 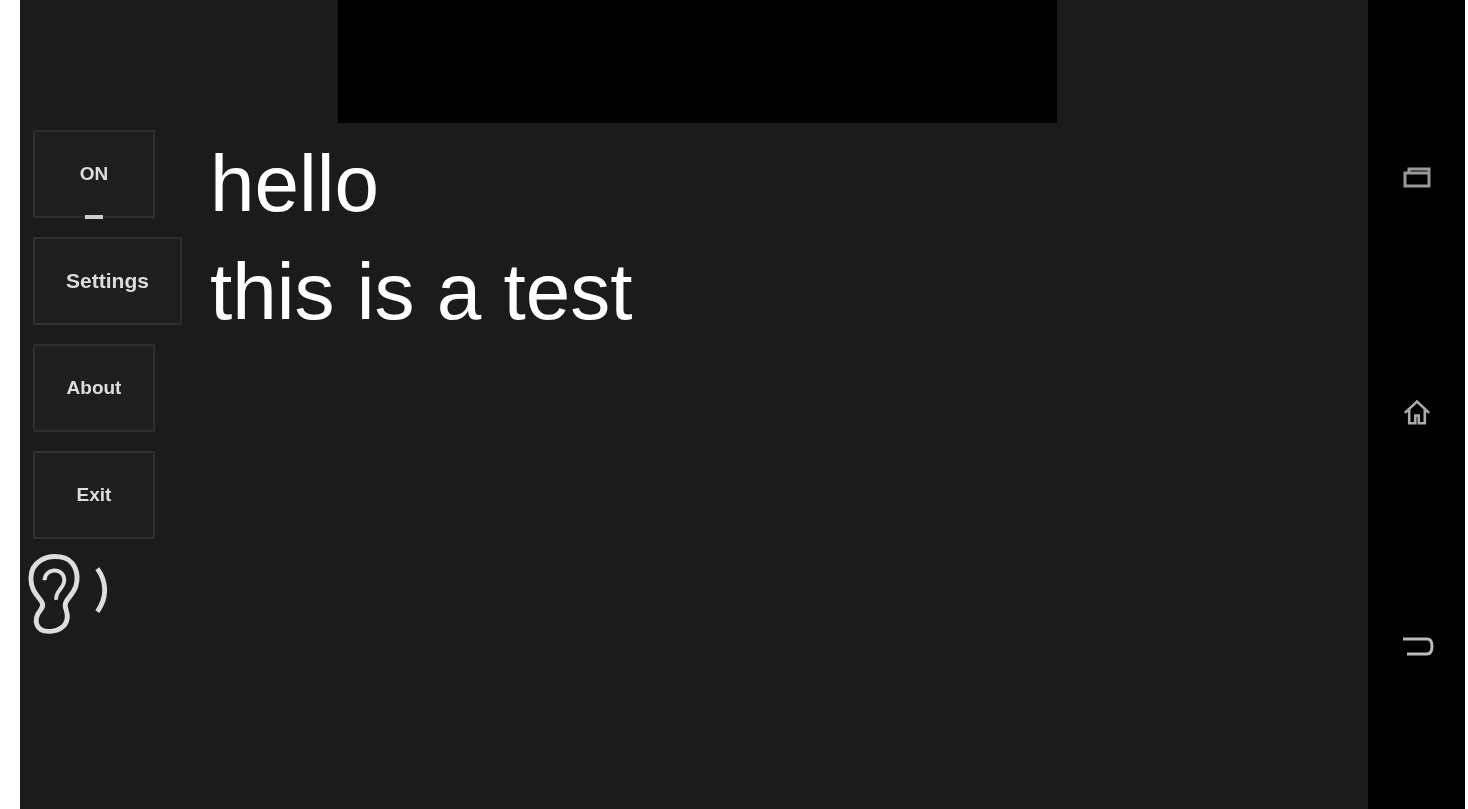 I want to click on menu-button: ON, so click(x=94, y=174).